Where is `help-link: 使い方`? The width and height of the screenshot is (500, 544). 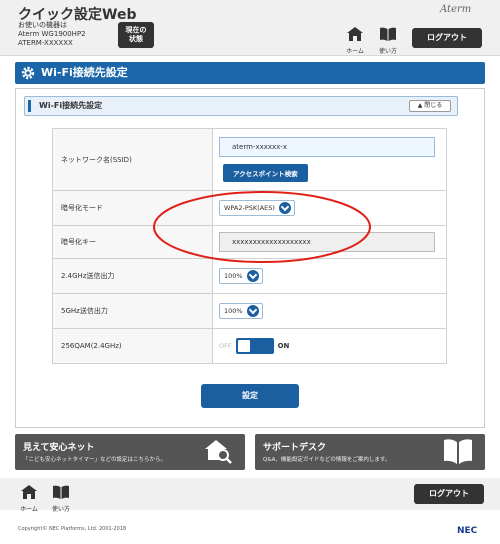
help-link: 使い方 is located at coordinates (388, 40).